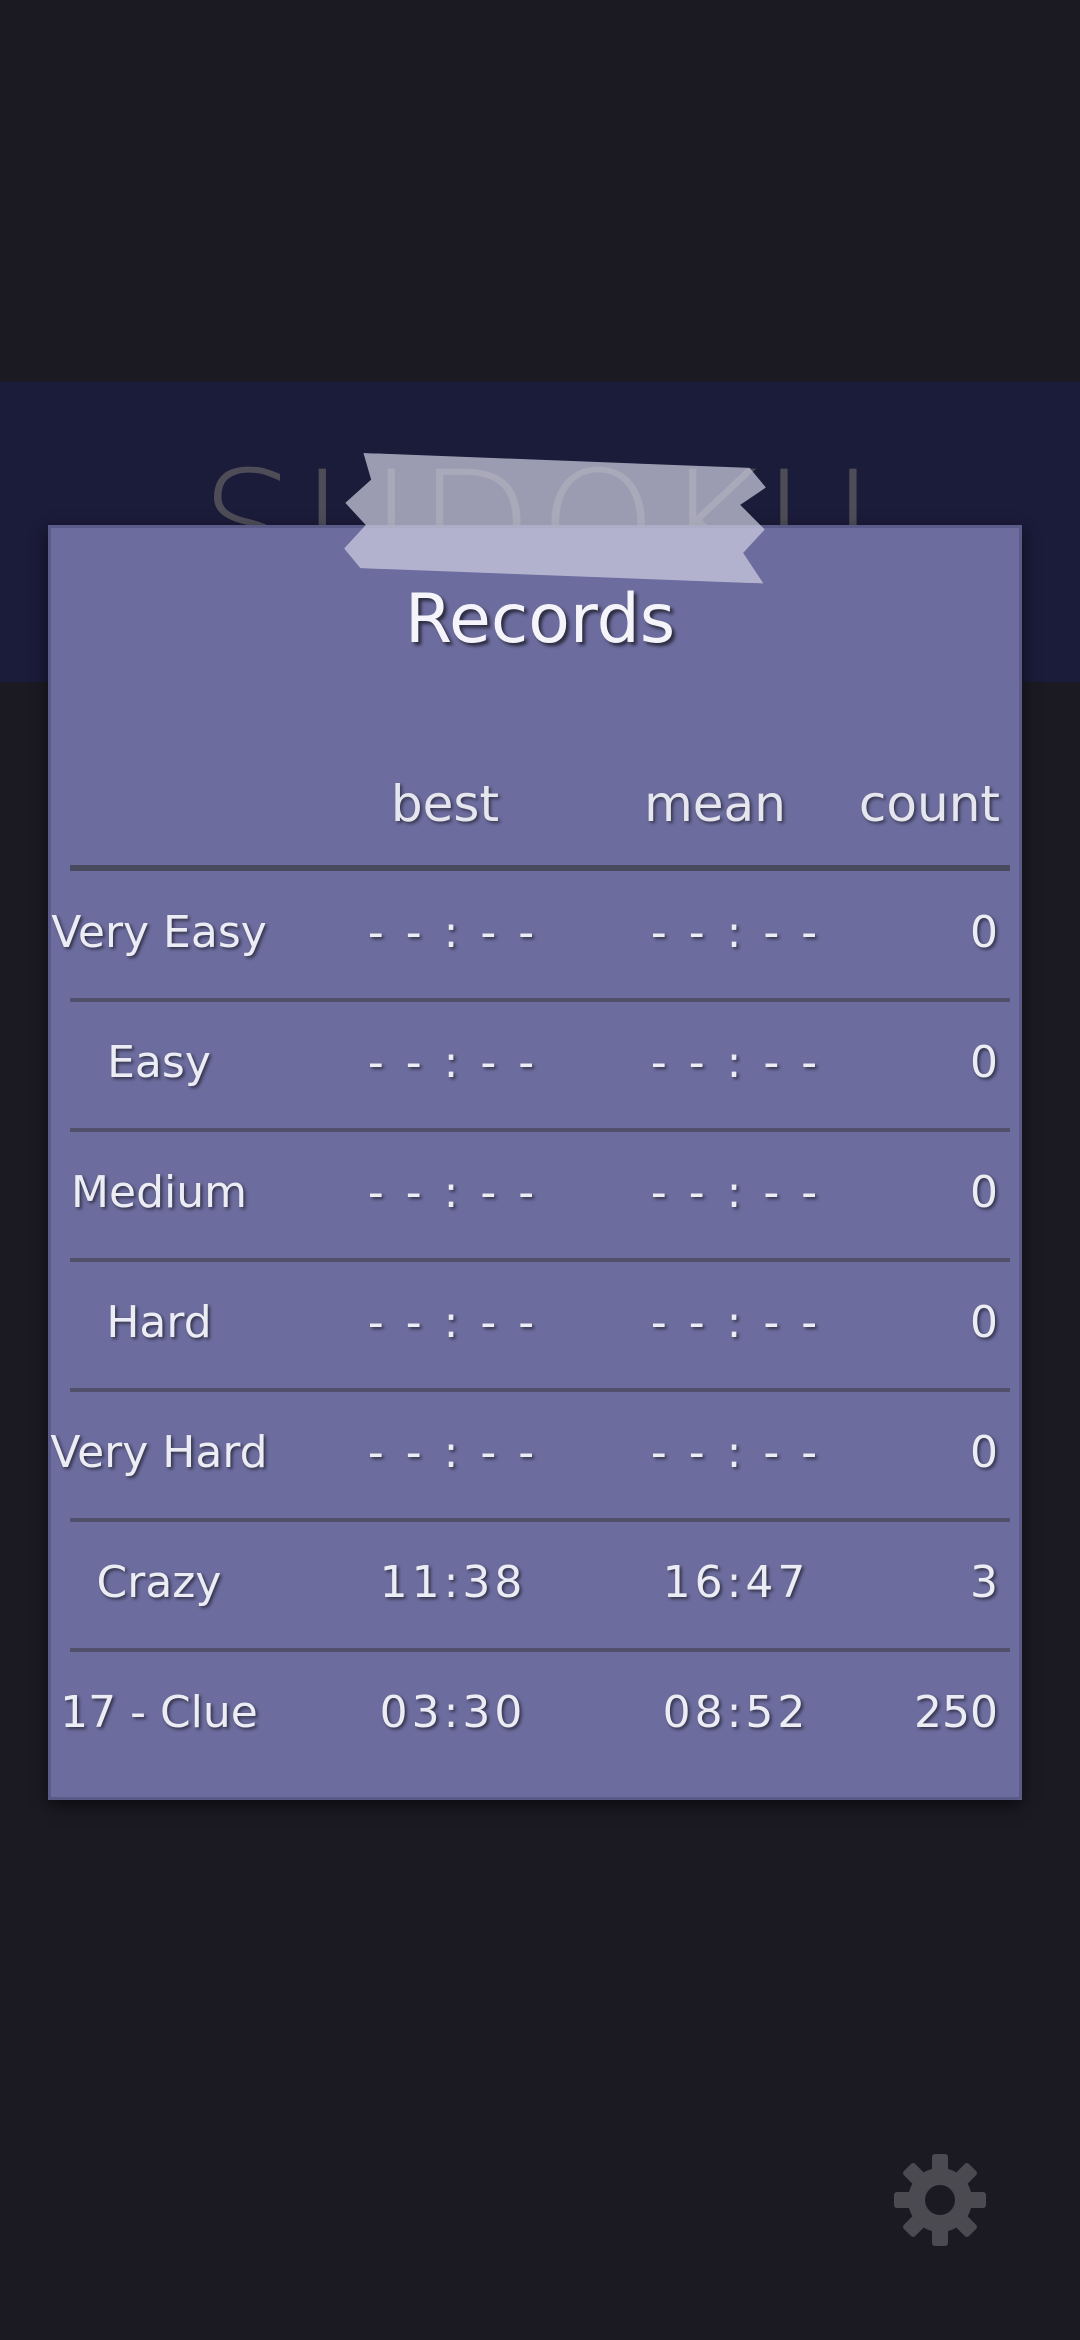 The image size is (1080, 2340). I want to click on row-count: 3, so click(984, 1582).